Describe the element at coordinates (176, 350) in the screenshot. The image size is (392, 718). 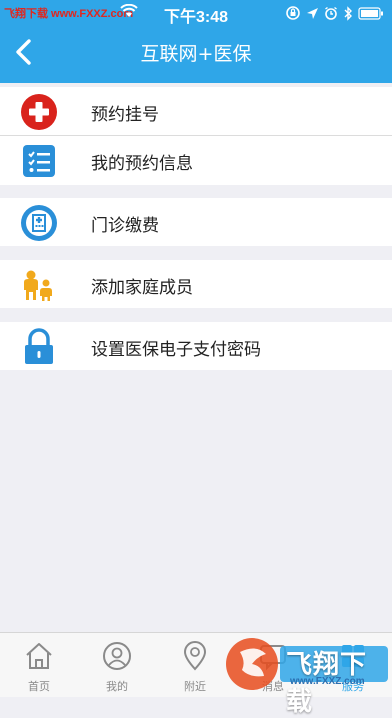
I see `menu-label: 设置医保电子支付密码` at that location.